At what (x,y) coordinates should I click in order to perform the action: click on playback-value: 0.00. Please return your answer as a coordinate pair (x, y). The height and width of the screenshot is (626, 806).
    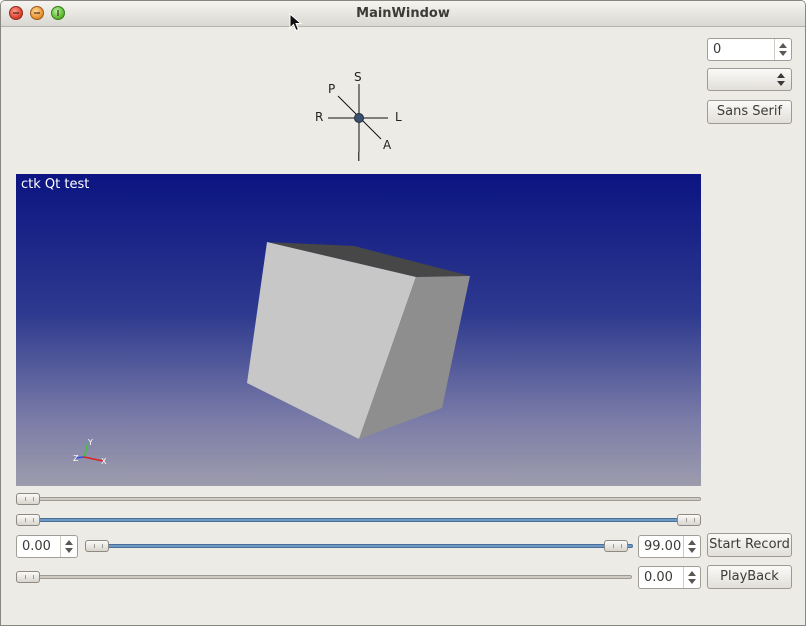
    Looking at the image, I should click on (658, 577).